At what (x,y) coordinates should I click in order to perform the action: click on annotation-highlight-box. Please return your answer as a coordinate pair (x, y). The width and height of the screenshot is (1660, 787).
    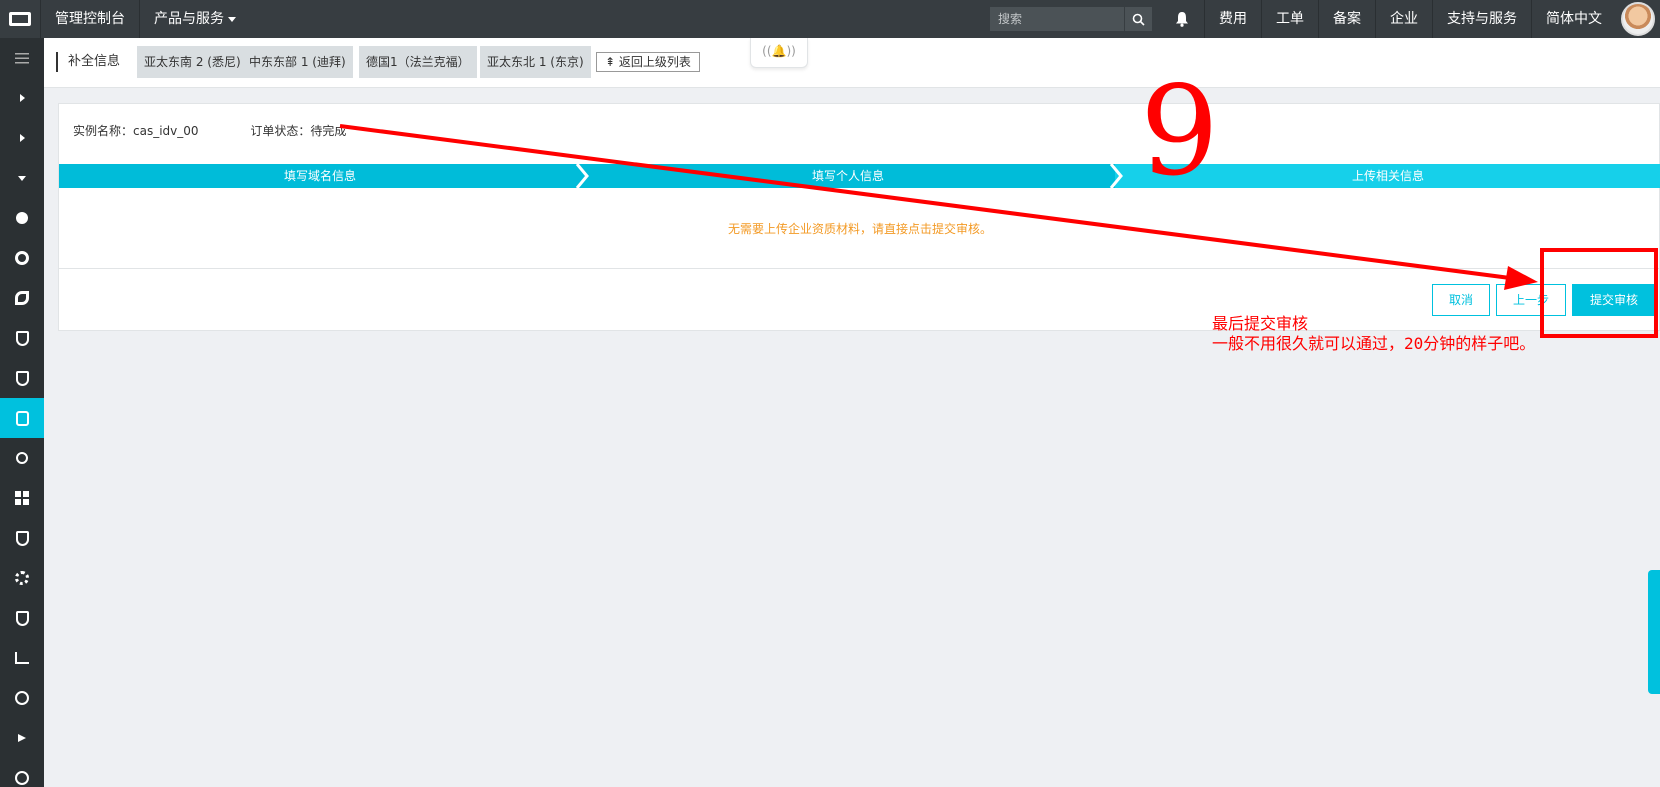
    Looking at the image, I should click on (1599, 293).